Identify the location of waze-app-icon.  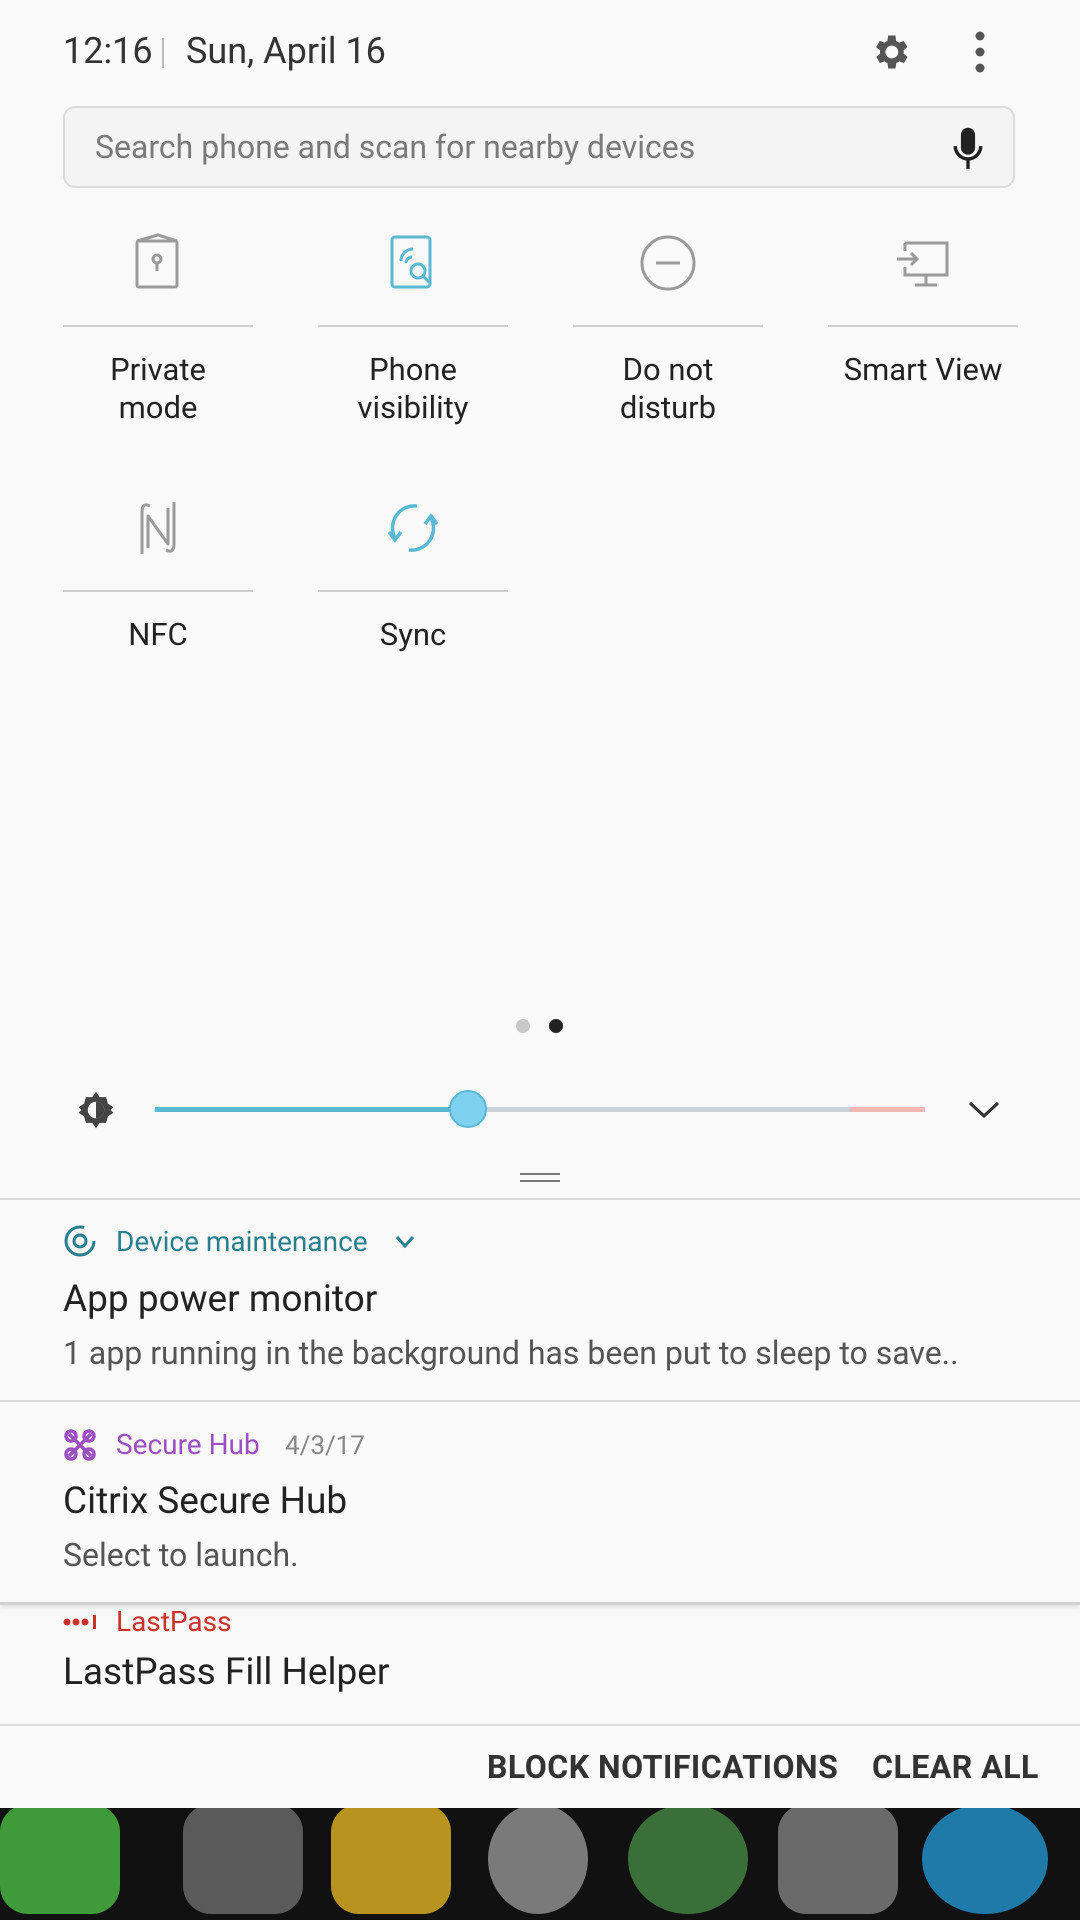
(985, 1861).